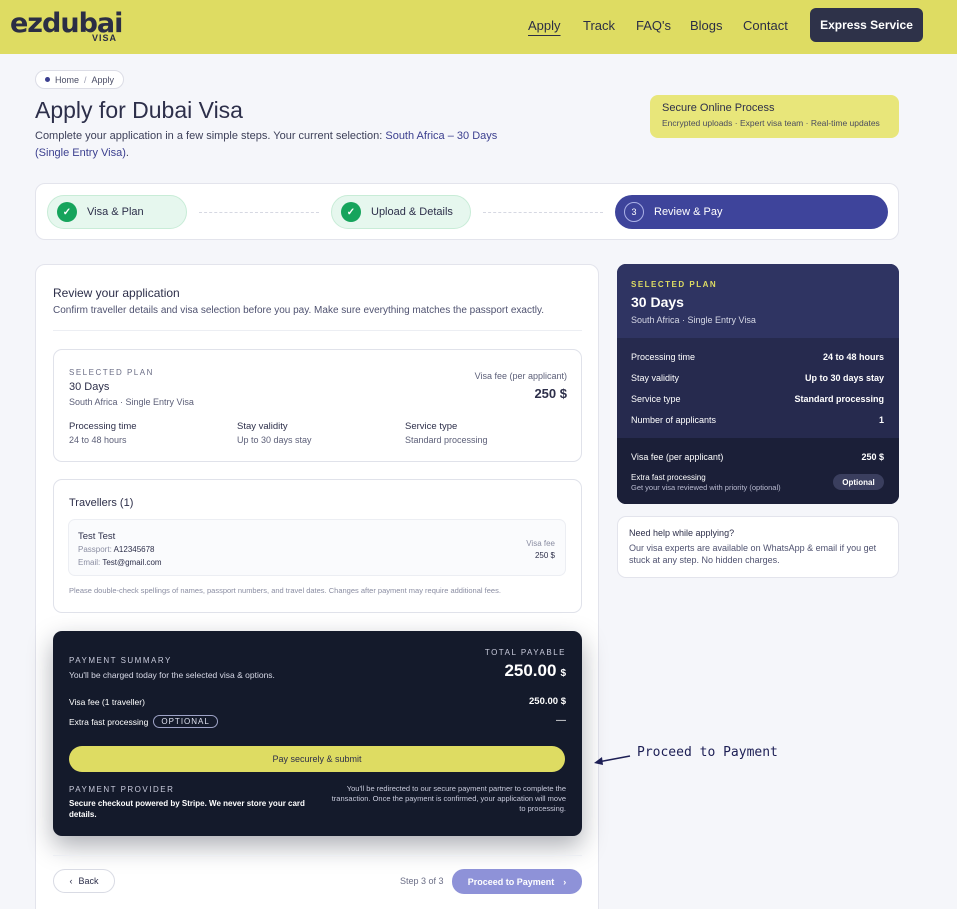 The height and width of the screenshot is (909, 957). What do you see at coordinates (653, 25) in the screenshot?
I see `nav-faqs: FAQ's` at bounding box center [653, 25].